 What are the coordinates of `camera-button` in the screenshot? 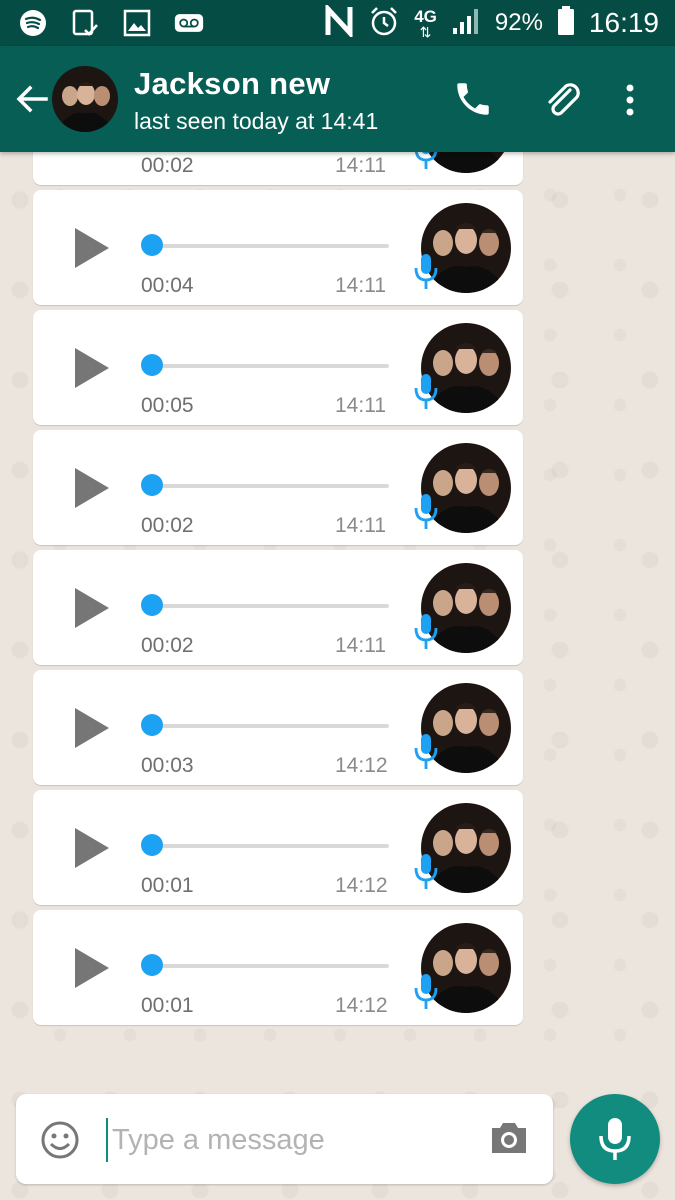 It's located at (509, 1138).